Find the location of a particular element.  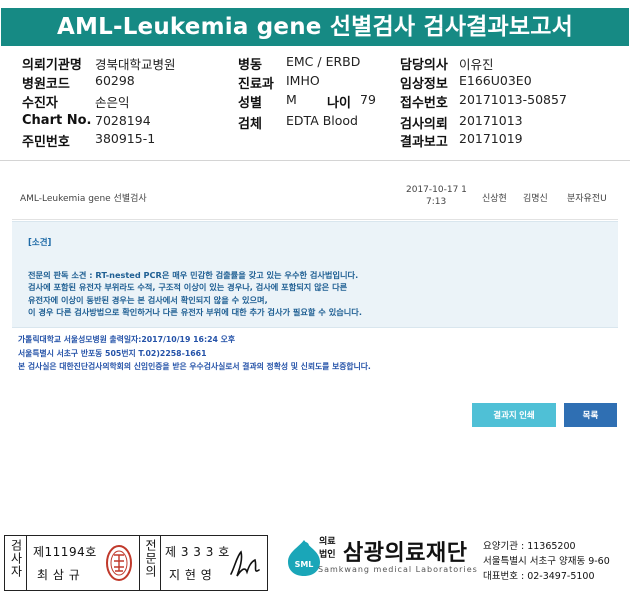

org-phone: 대표번호 : 02-3497-5100 is located at coordinates (539, 576).